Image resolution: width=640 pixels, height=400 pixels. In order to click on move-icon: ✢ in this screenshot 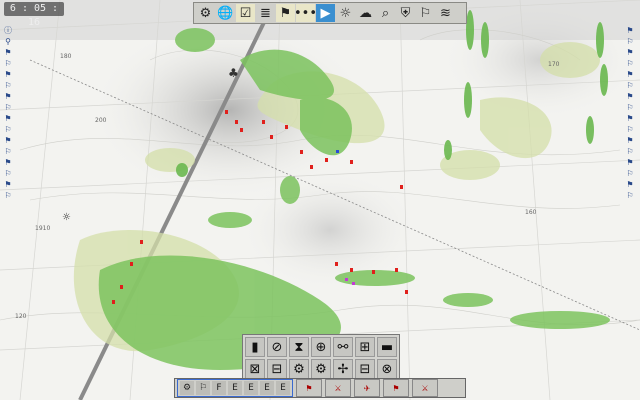, I will do `click(343, 369)`.